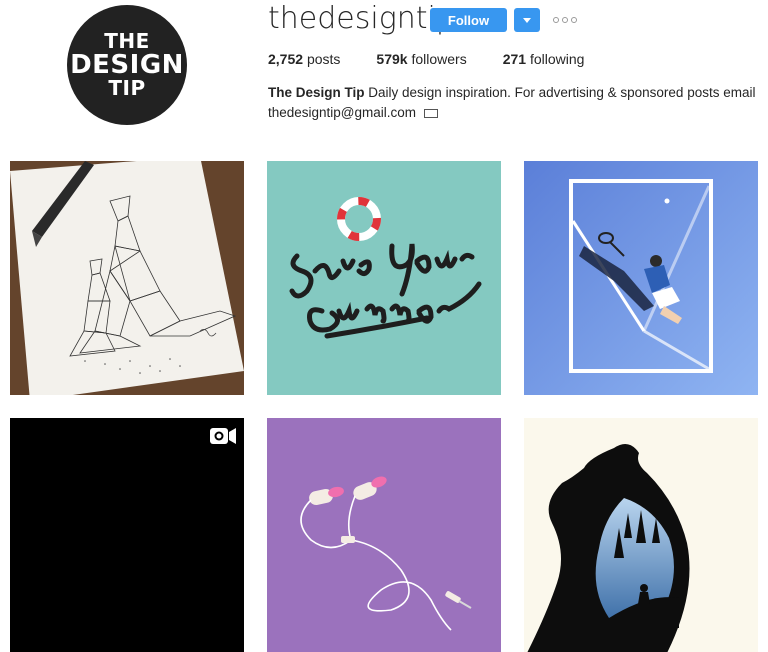 The width and height of the screenshot is (768, 652). What do you see at coordinates (392, 59) in the screenshot?
I see `followers-count: 579k` at bounding box center [392, 59].